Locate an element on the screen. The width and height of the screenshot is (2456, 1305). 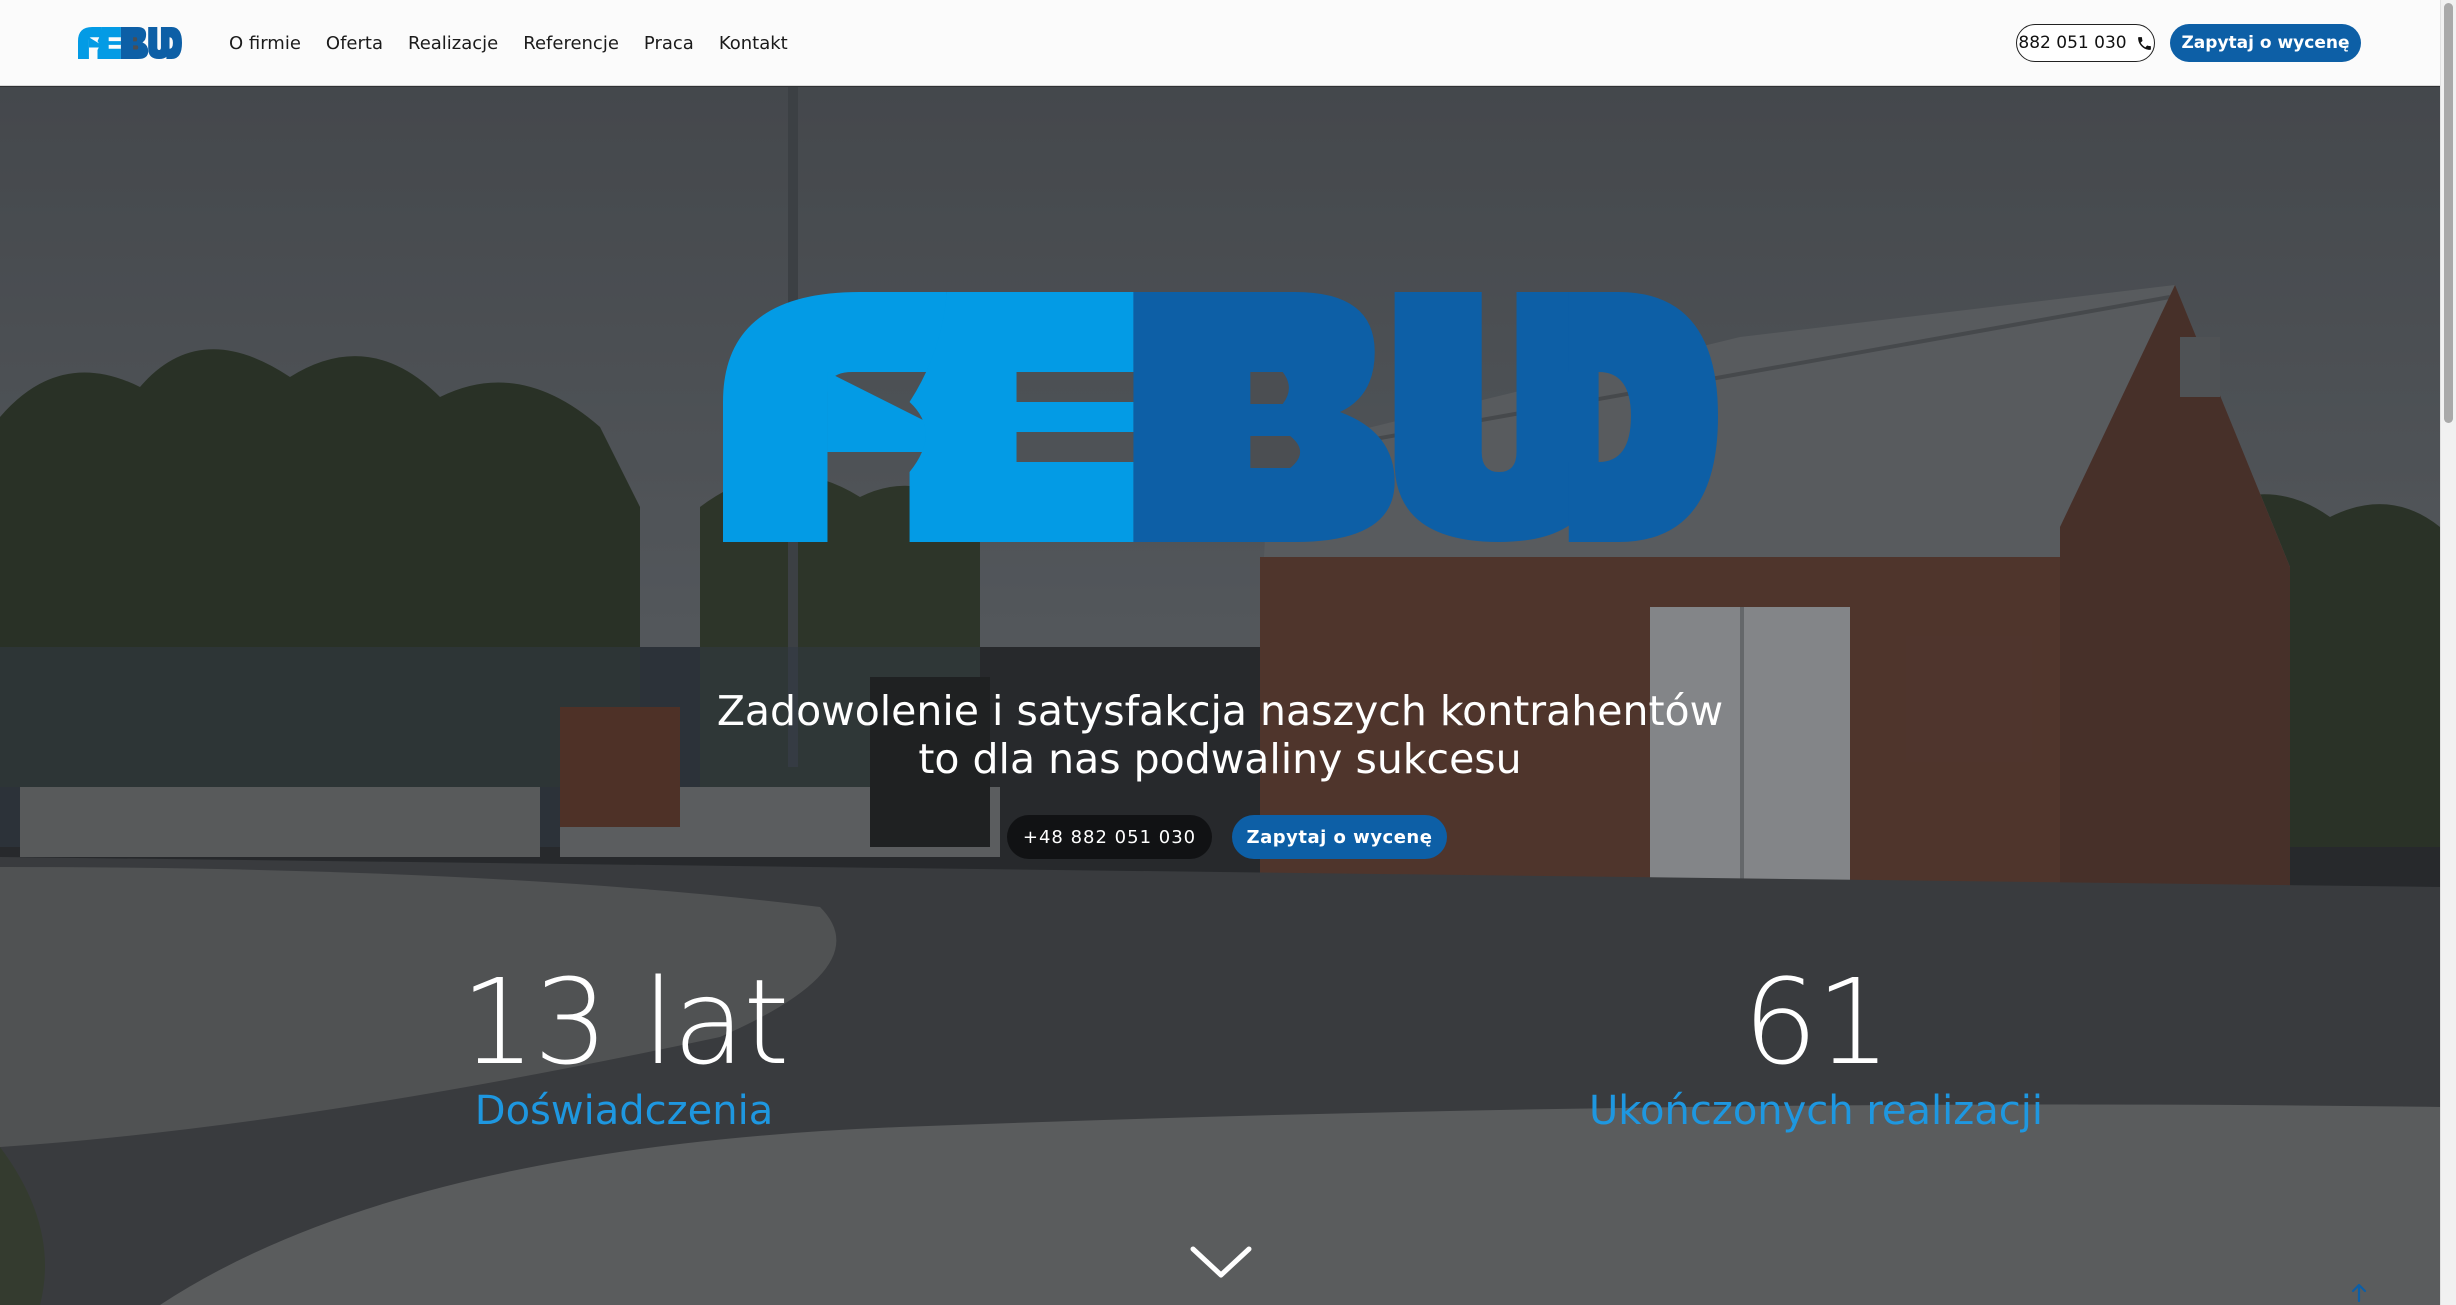
stat-experience-label: Doświadczenia is located at coordinates (624, 1111).